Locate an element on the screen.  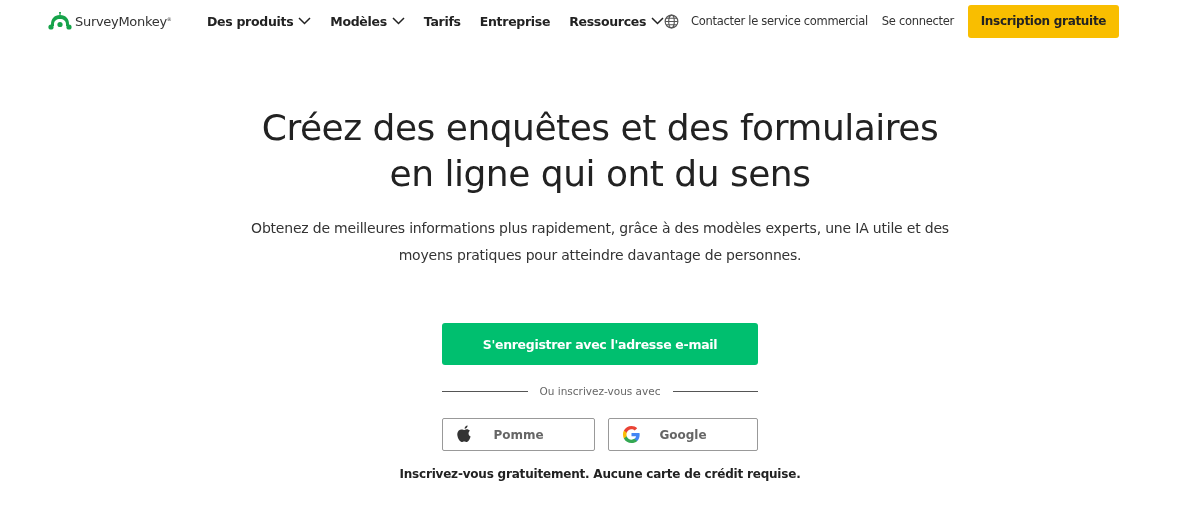
headline: Créez des enquêtes et des formulaires is located at coordinates (600, 128).